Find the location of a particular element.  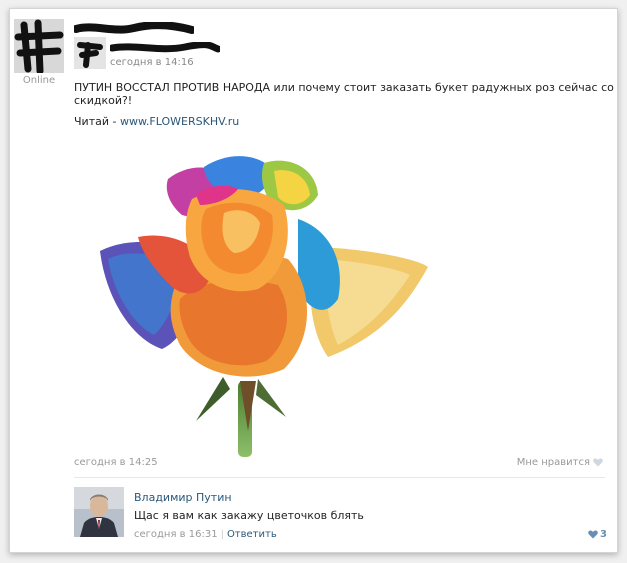

comment-like-button: 3 is located at coordinates (597, 534).